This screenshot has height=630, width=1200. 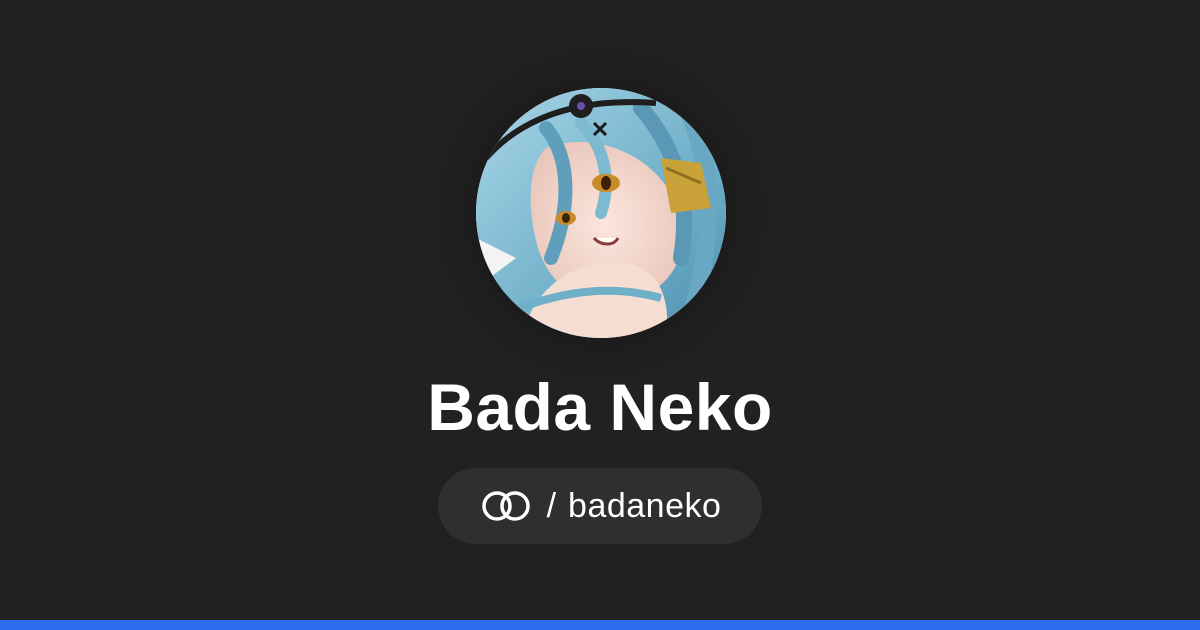 I want to click on accent-bar, so click(x=600, y=625).